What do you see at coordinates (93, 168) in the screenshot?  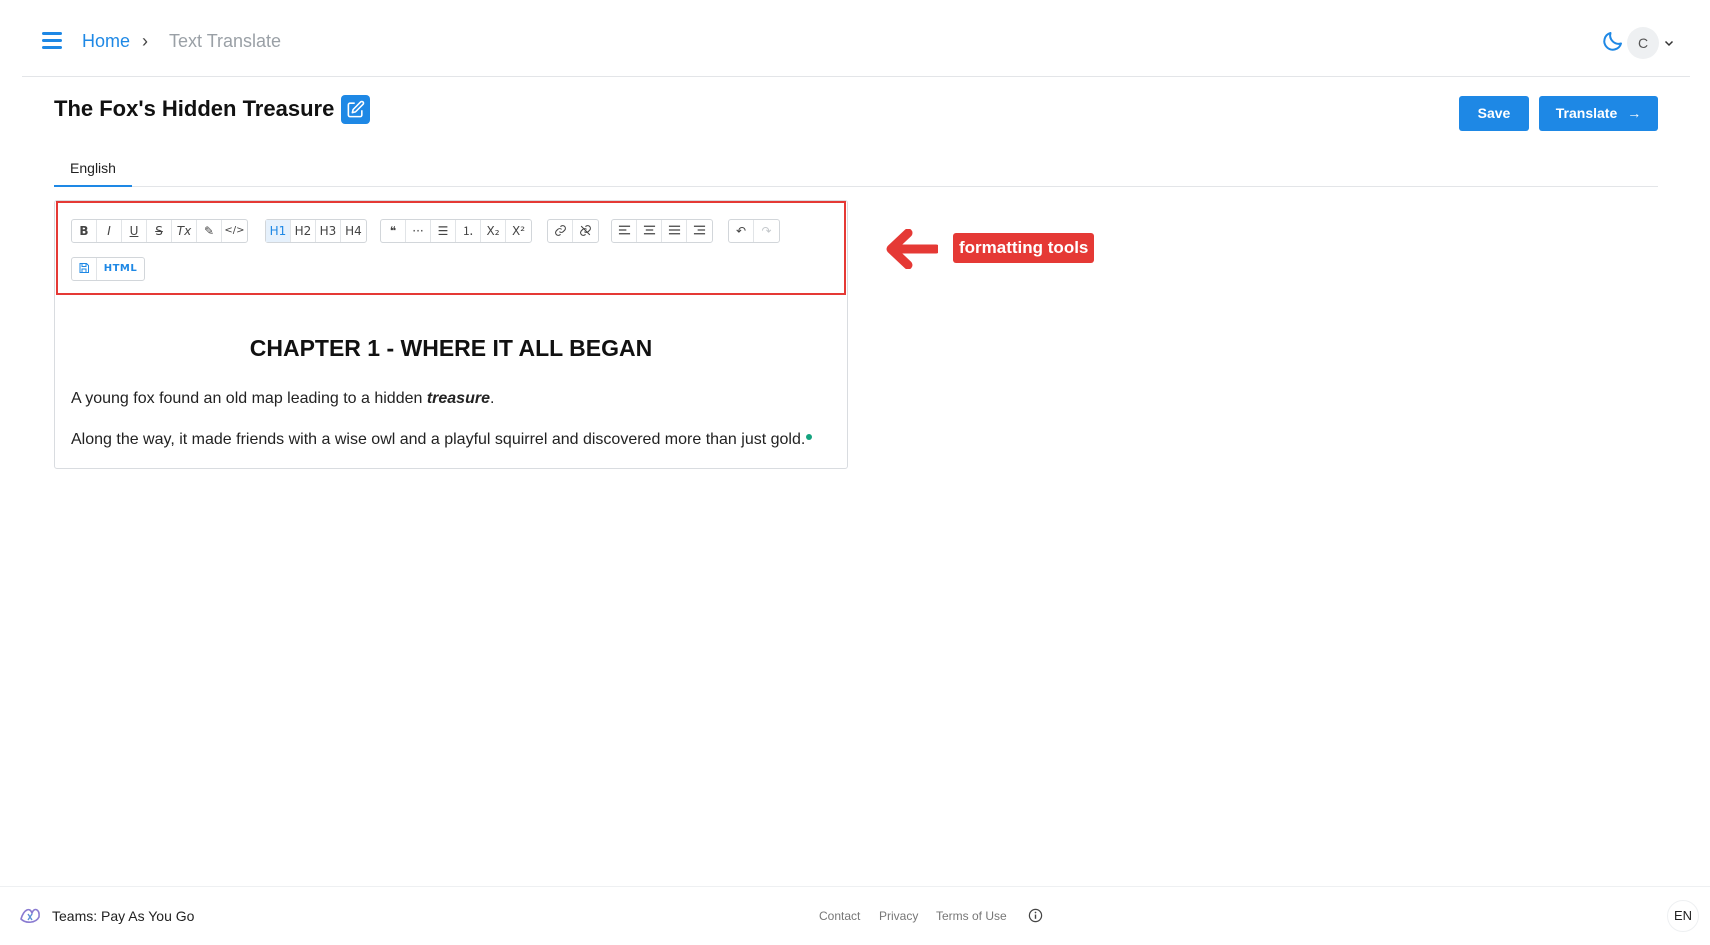 I see `tab-english: English` at bounding box center [93, 168].